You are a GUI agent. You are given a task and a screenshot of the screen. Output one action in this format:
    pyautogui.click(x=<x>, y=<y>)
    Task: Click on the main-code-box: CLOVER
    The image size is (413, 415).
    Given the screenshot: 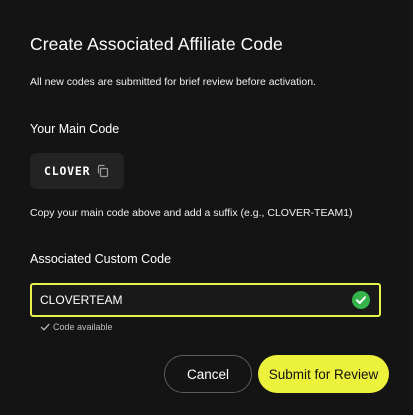 What is the action you would take?
    pyautogui.click(x=77, y=171)
    